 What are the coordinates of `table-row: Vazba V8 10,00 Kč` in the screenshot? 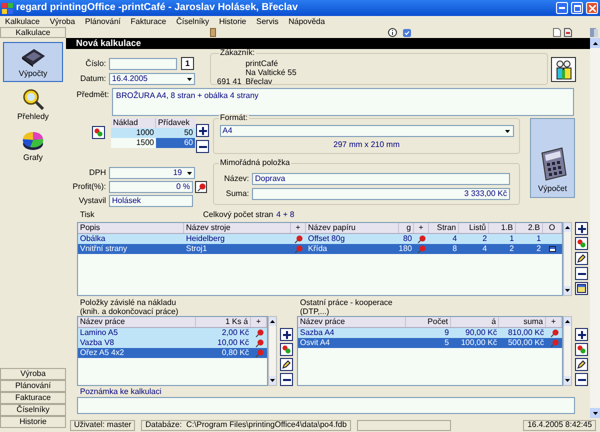 It's located at (172, 343).